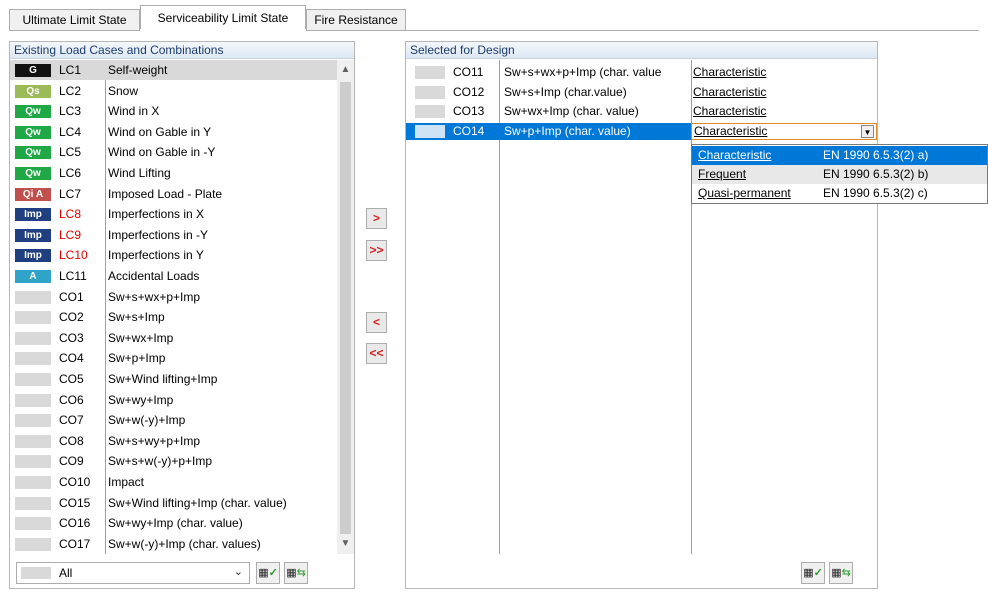 This screenshot has width=988, height=596. What do you see at coordinates (71, 317) in the screenshot?
I see `load-id: CO2` at bounding box center [71, 317].